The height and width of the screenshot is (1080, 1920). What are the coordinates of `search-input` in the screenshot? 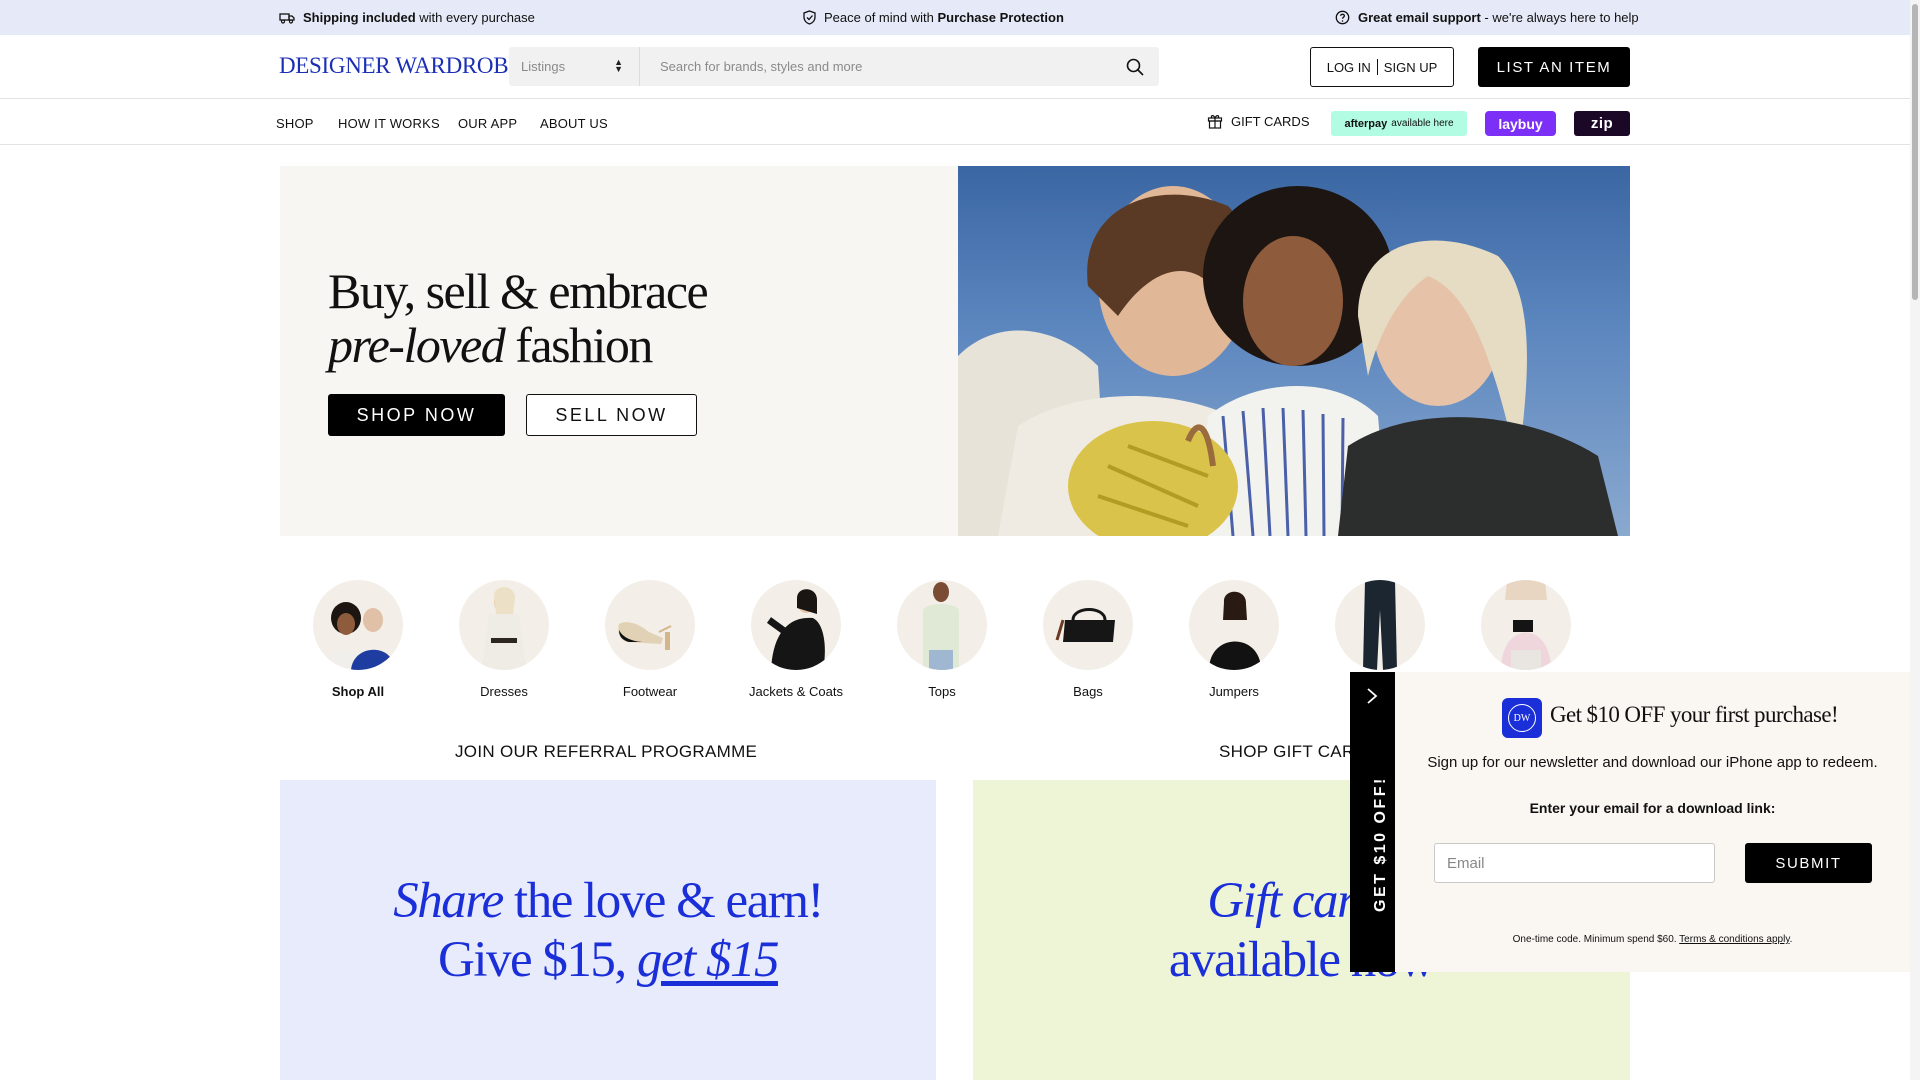 It's located at (875, 66).